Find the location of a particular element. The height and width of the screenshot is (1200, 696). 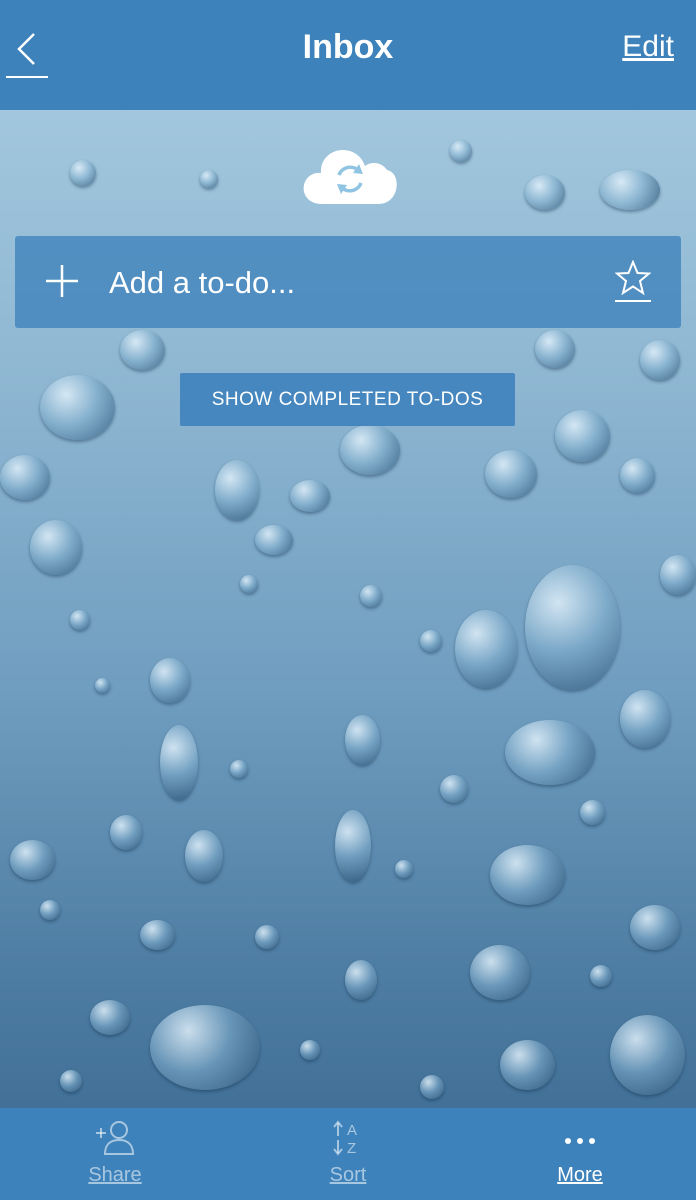

tab-share: Share is located at coordinates (115, 1154).